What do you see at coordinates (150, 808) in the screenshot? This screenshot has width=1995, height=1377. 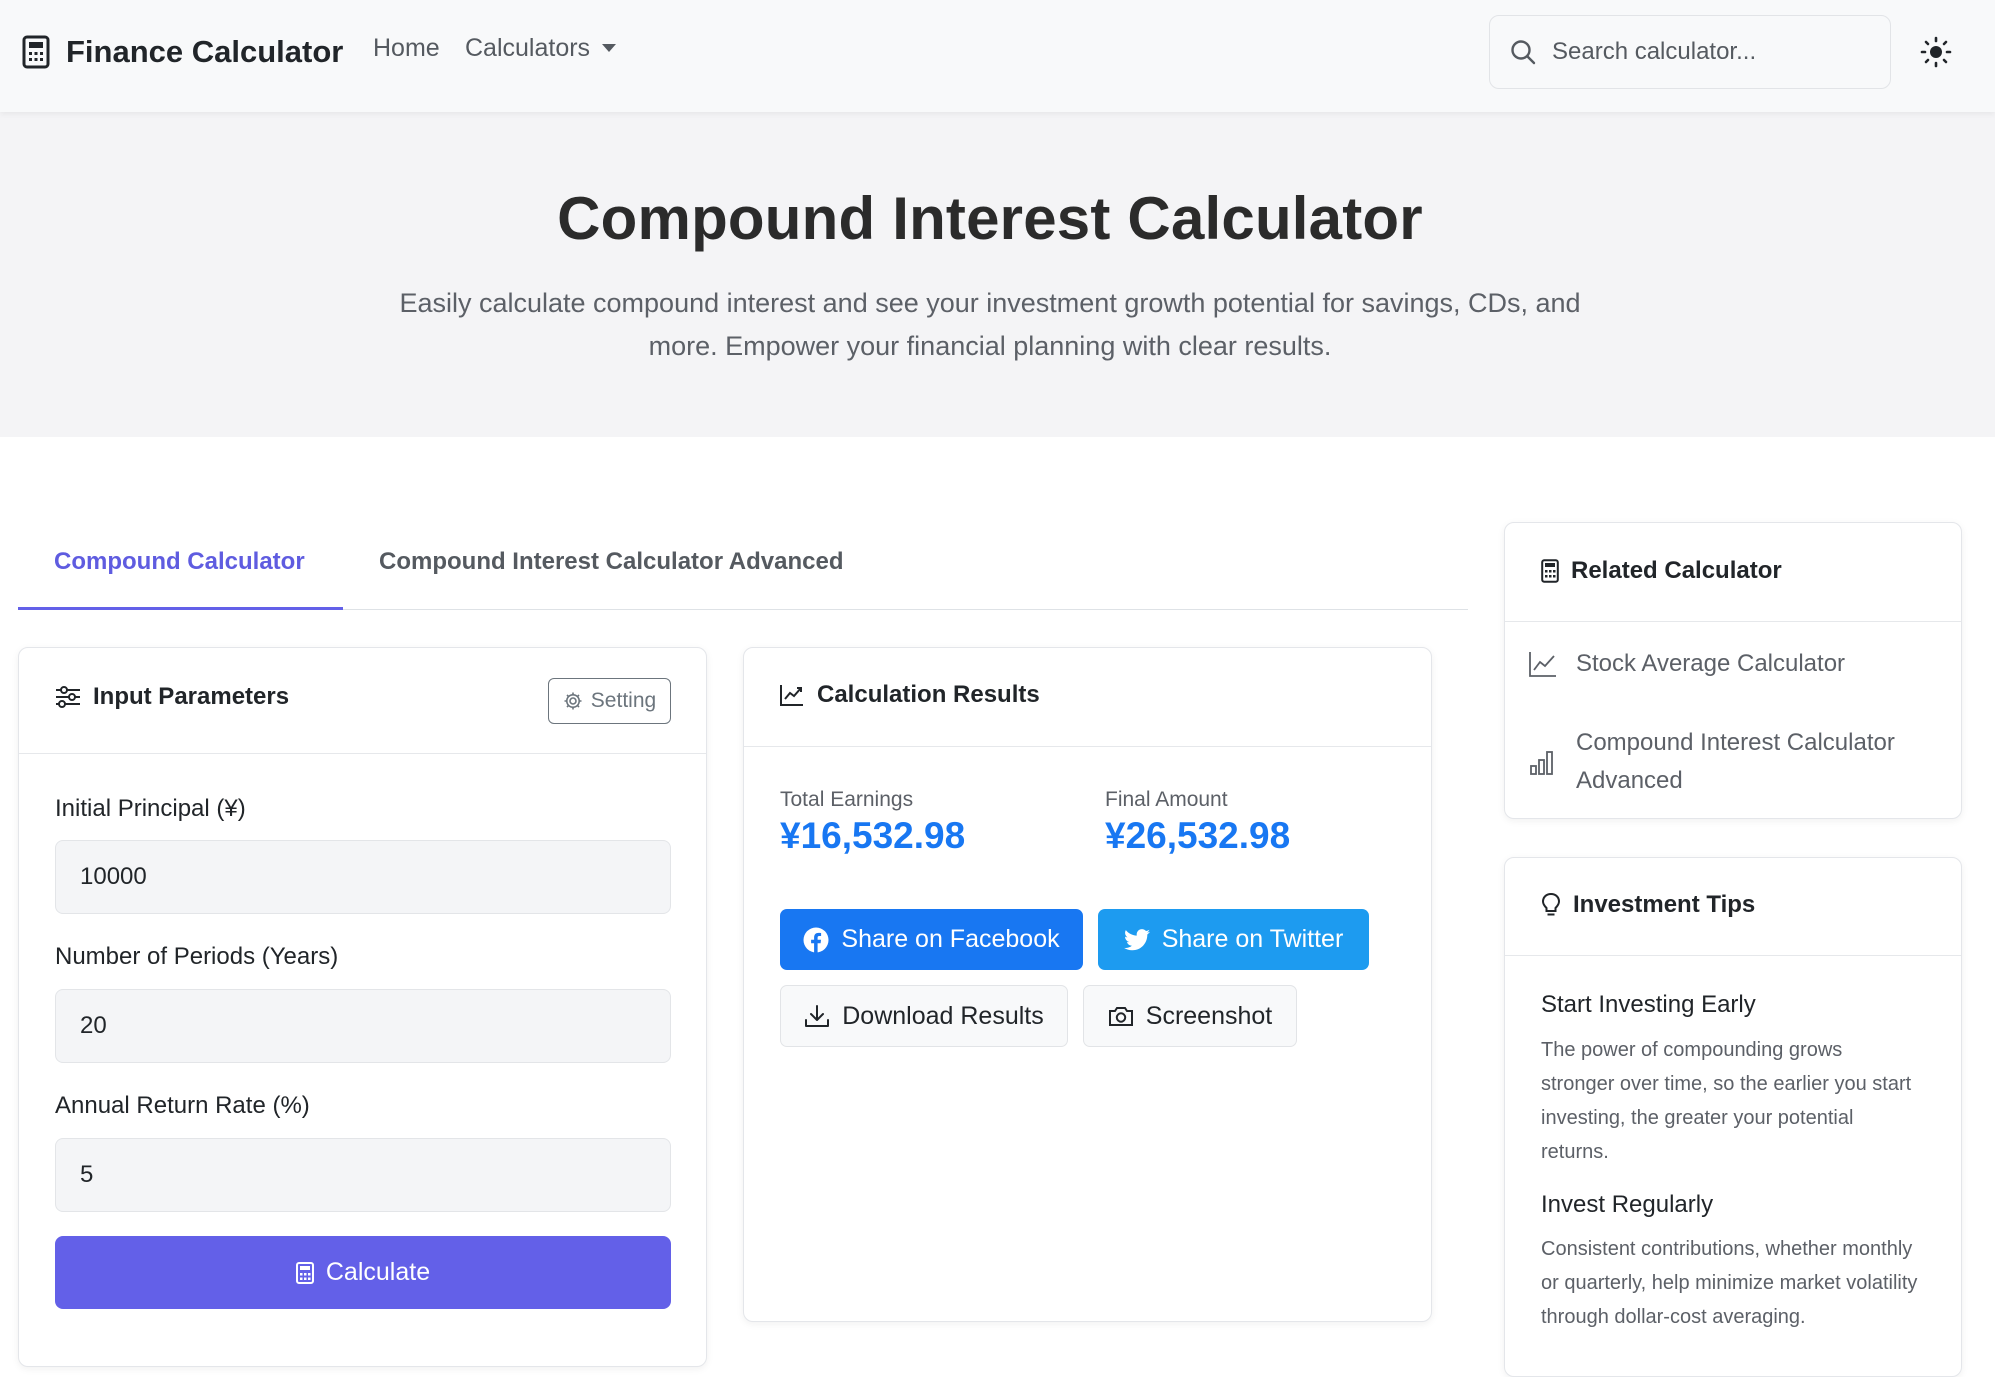 I see `initial-principal-label: Initial Principal (¥)` at bounding box center [150, 808].